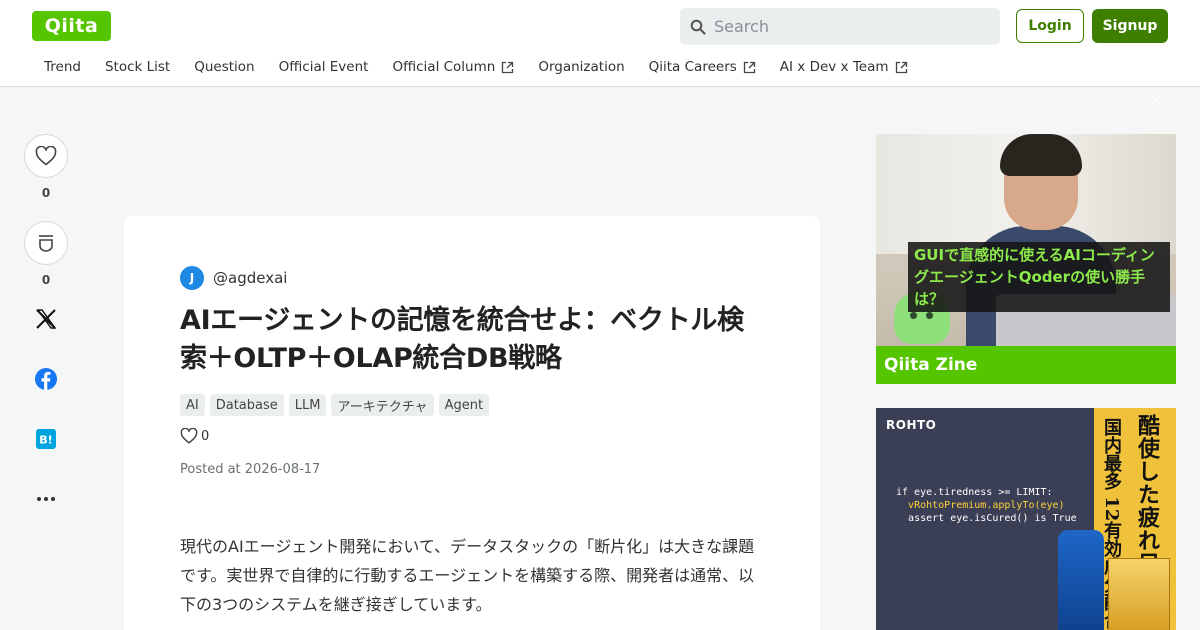 The image size is (1200, 630). What do you see at coordinates (931, 365) in the screenshot?
I see `qiita-zine-logo: Qiita Zine` at bounding box center [931, 365].